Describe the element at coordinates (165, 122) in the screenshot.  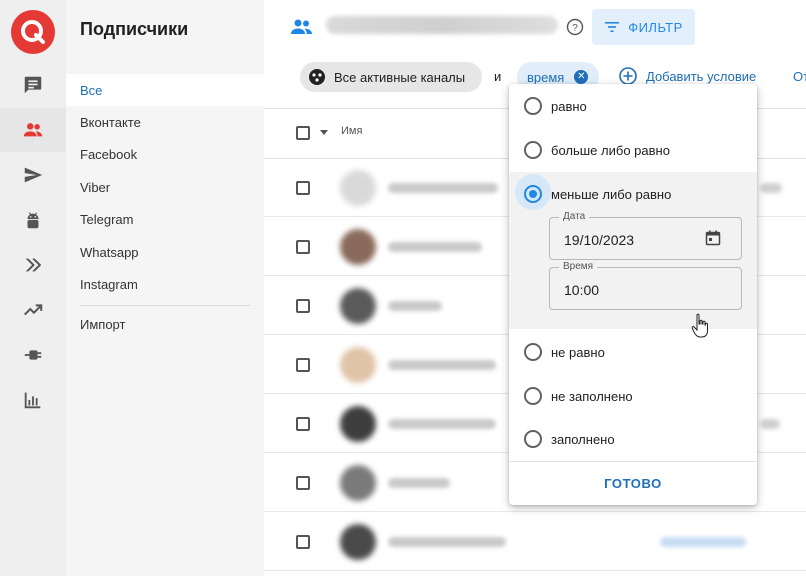
I see `sidebar-item-vkontakte: Вконтакте` at that location.